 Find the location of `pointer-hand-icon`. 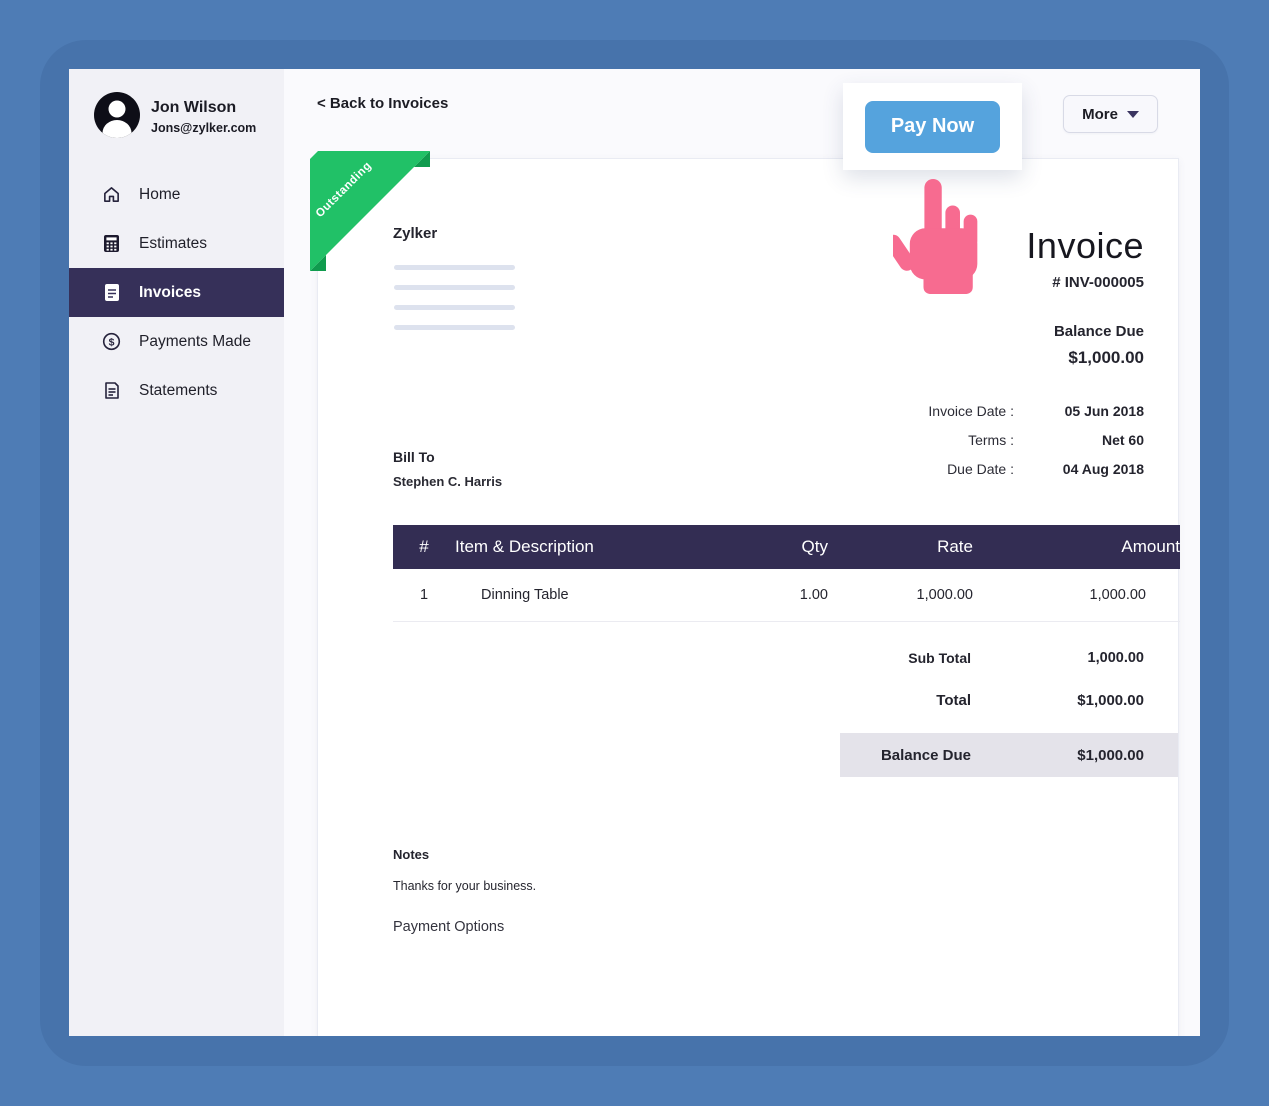

pointer-hand-icon is located at coordinates (935, 239).